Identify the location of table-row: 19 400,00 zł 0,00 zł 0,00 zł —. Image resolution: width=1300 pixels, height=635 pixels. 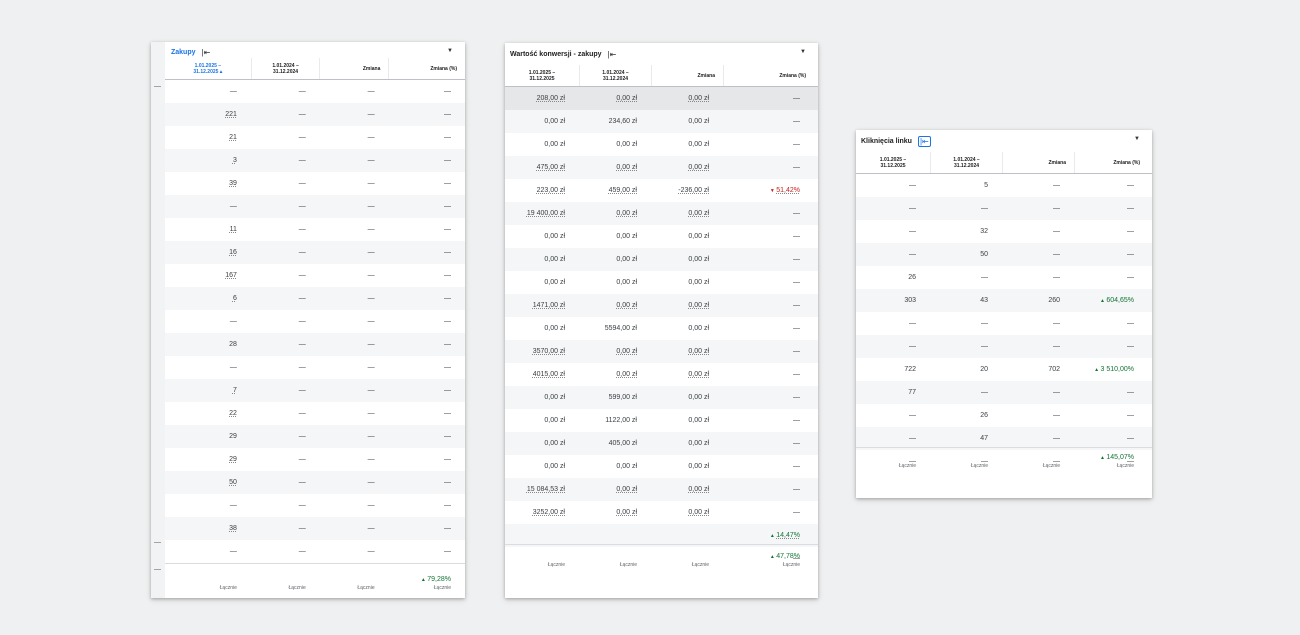
(661, 213).